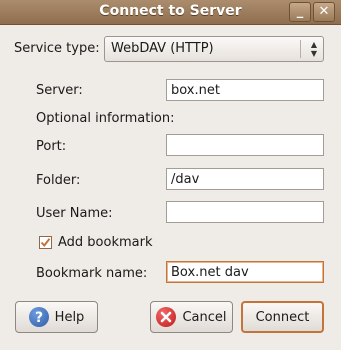 The height and width of the screenshot is (350, 341). I want to click on minimize-button: _, so click(300, 12).